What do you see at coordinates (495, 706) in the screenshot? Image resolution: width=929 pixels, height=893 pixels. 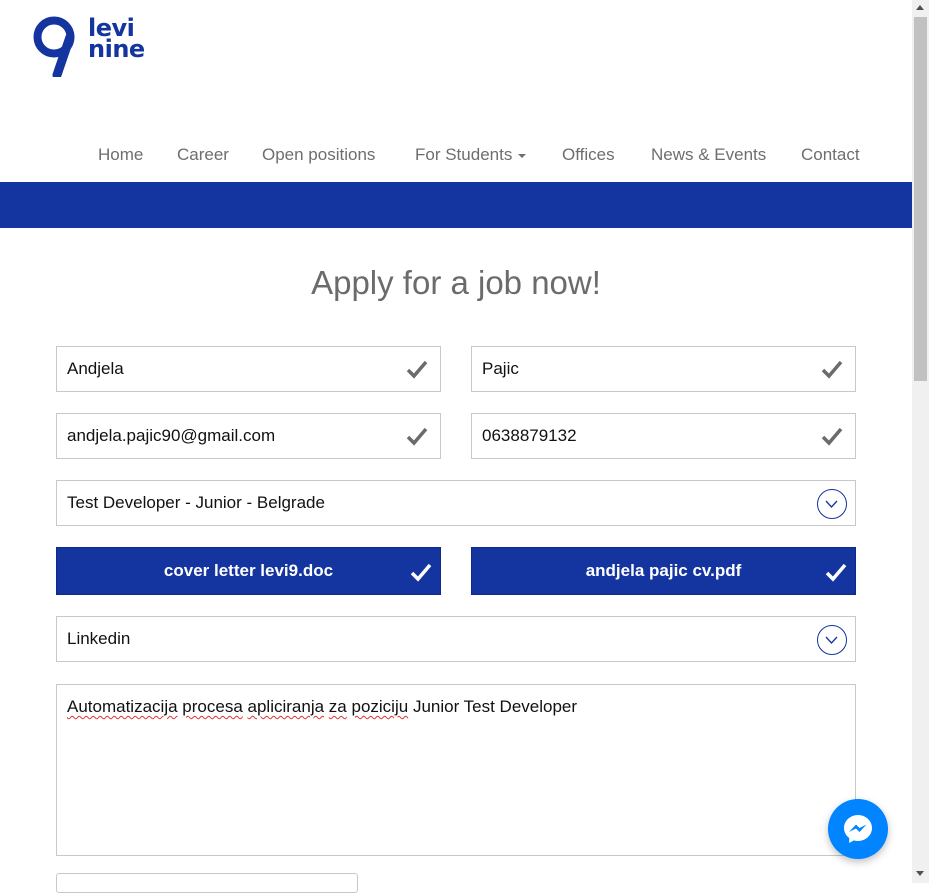 I see `message-word: Junior Test Developer` at bounding box center [495, 706].